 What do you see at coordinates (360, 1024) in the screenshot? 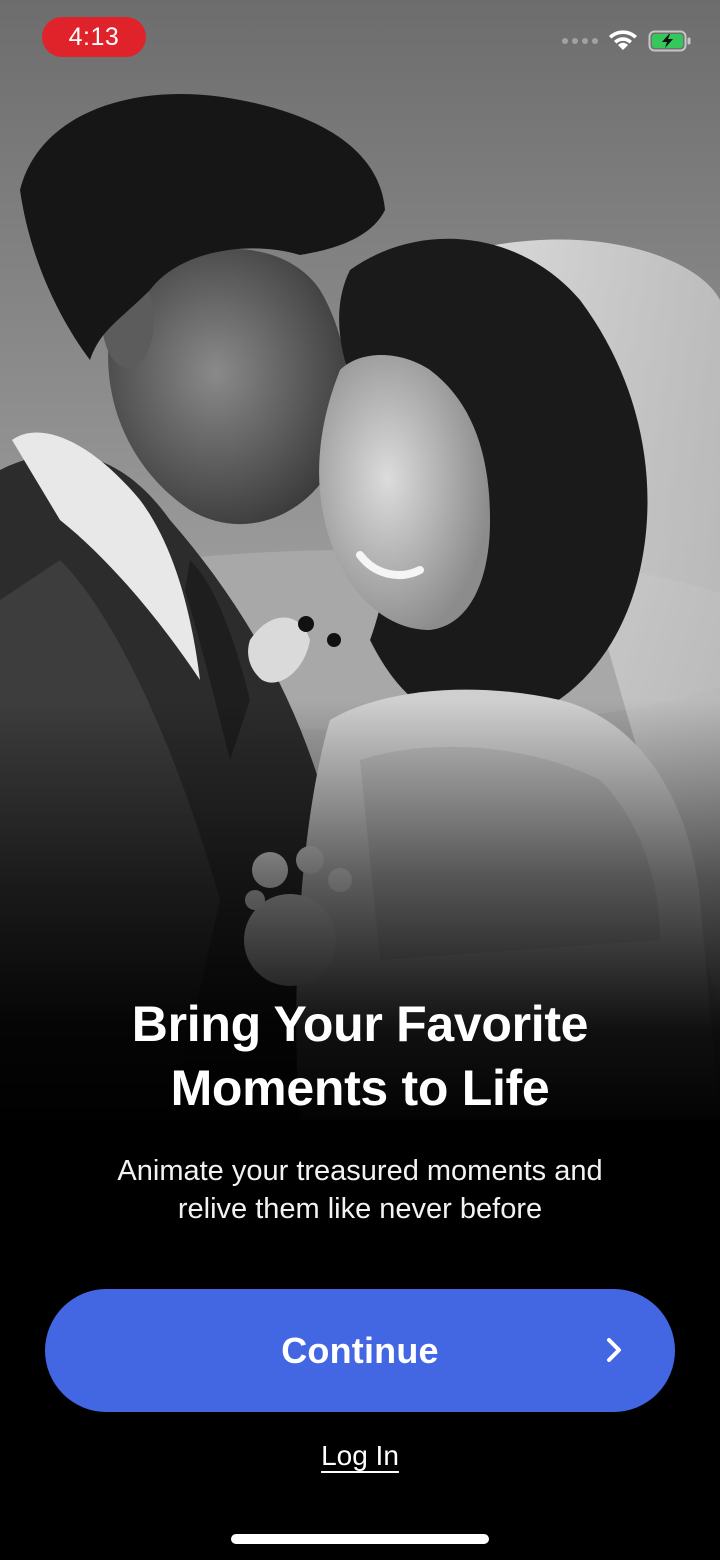
I see `headline-line-1: Bring Your Favorite` at bounding box center [360, 1024].